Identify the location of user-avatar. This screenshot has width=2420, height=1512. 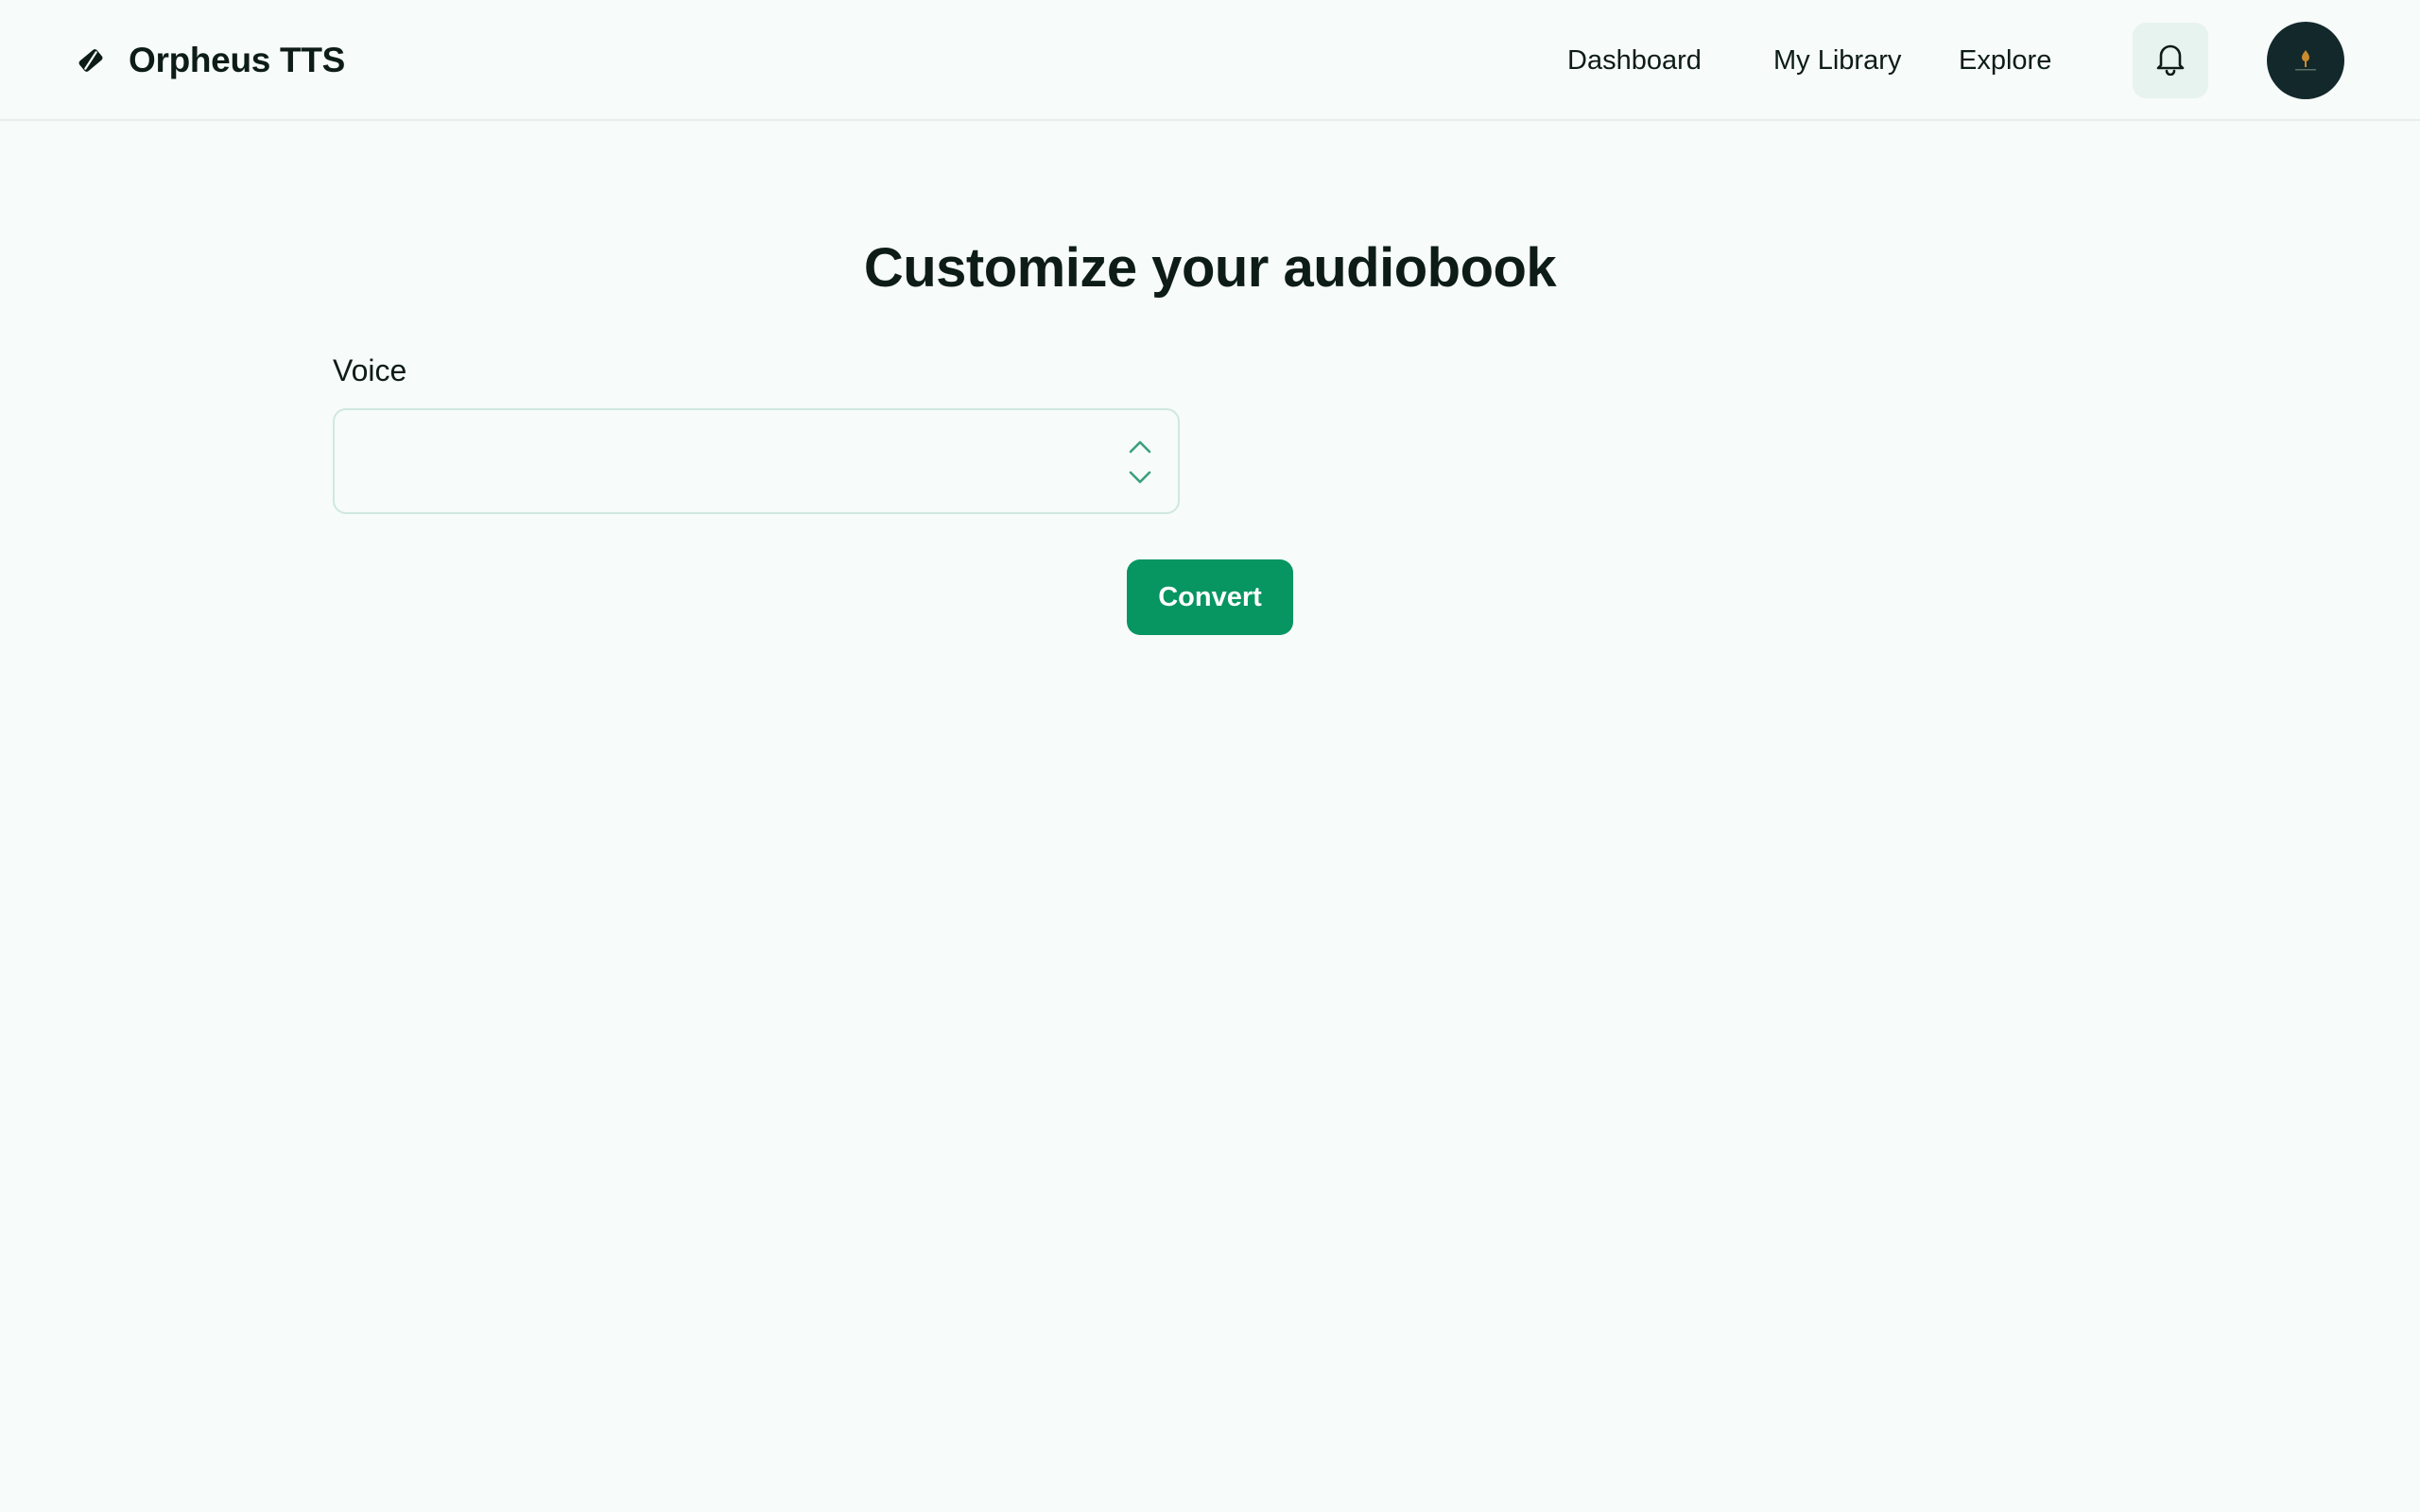
(2305, 60).